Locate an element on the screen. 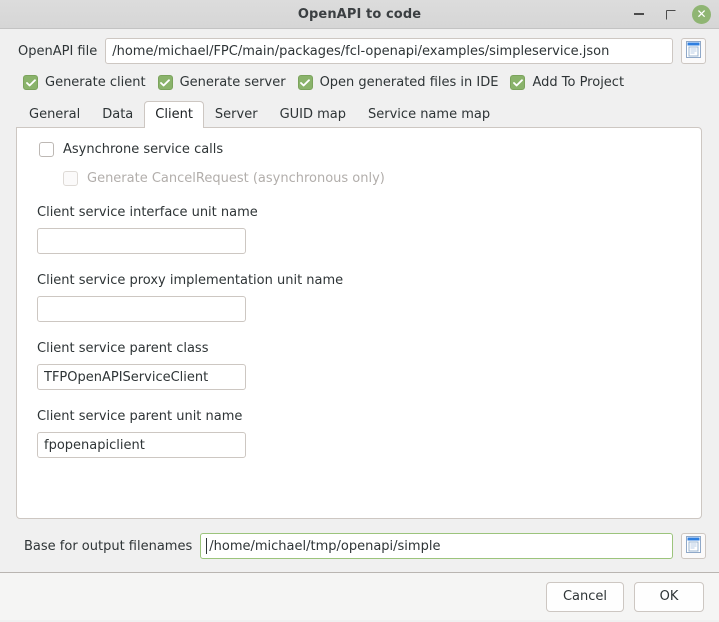 This screenshot has height=622, width=719. maximize-button is located at coordinates (670, 14).